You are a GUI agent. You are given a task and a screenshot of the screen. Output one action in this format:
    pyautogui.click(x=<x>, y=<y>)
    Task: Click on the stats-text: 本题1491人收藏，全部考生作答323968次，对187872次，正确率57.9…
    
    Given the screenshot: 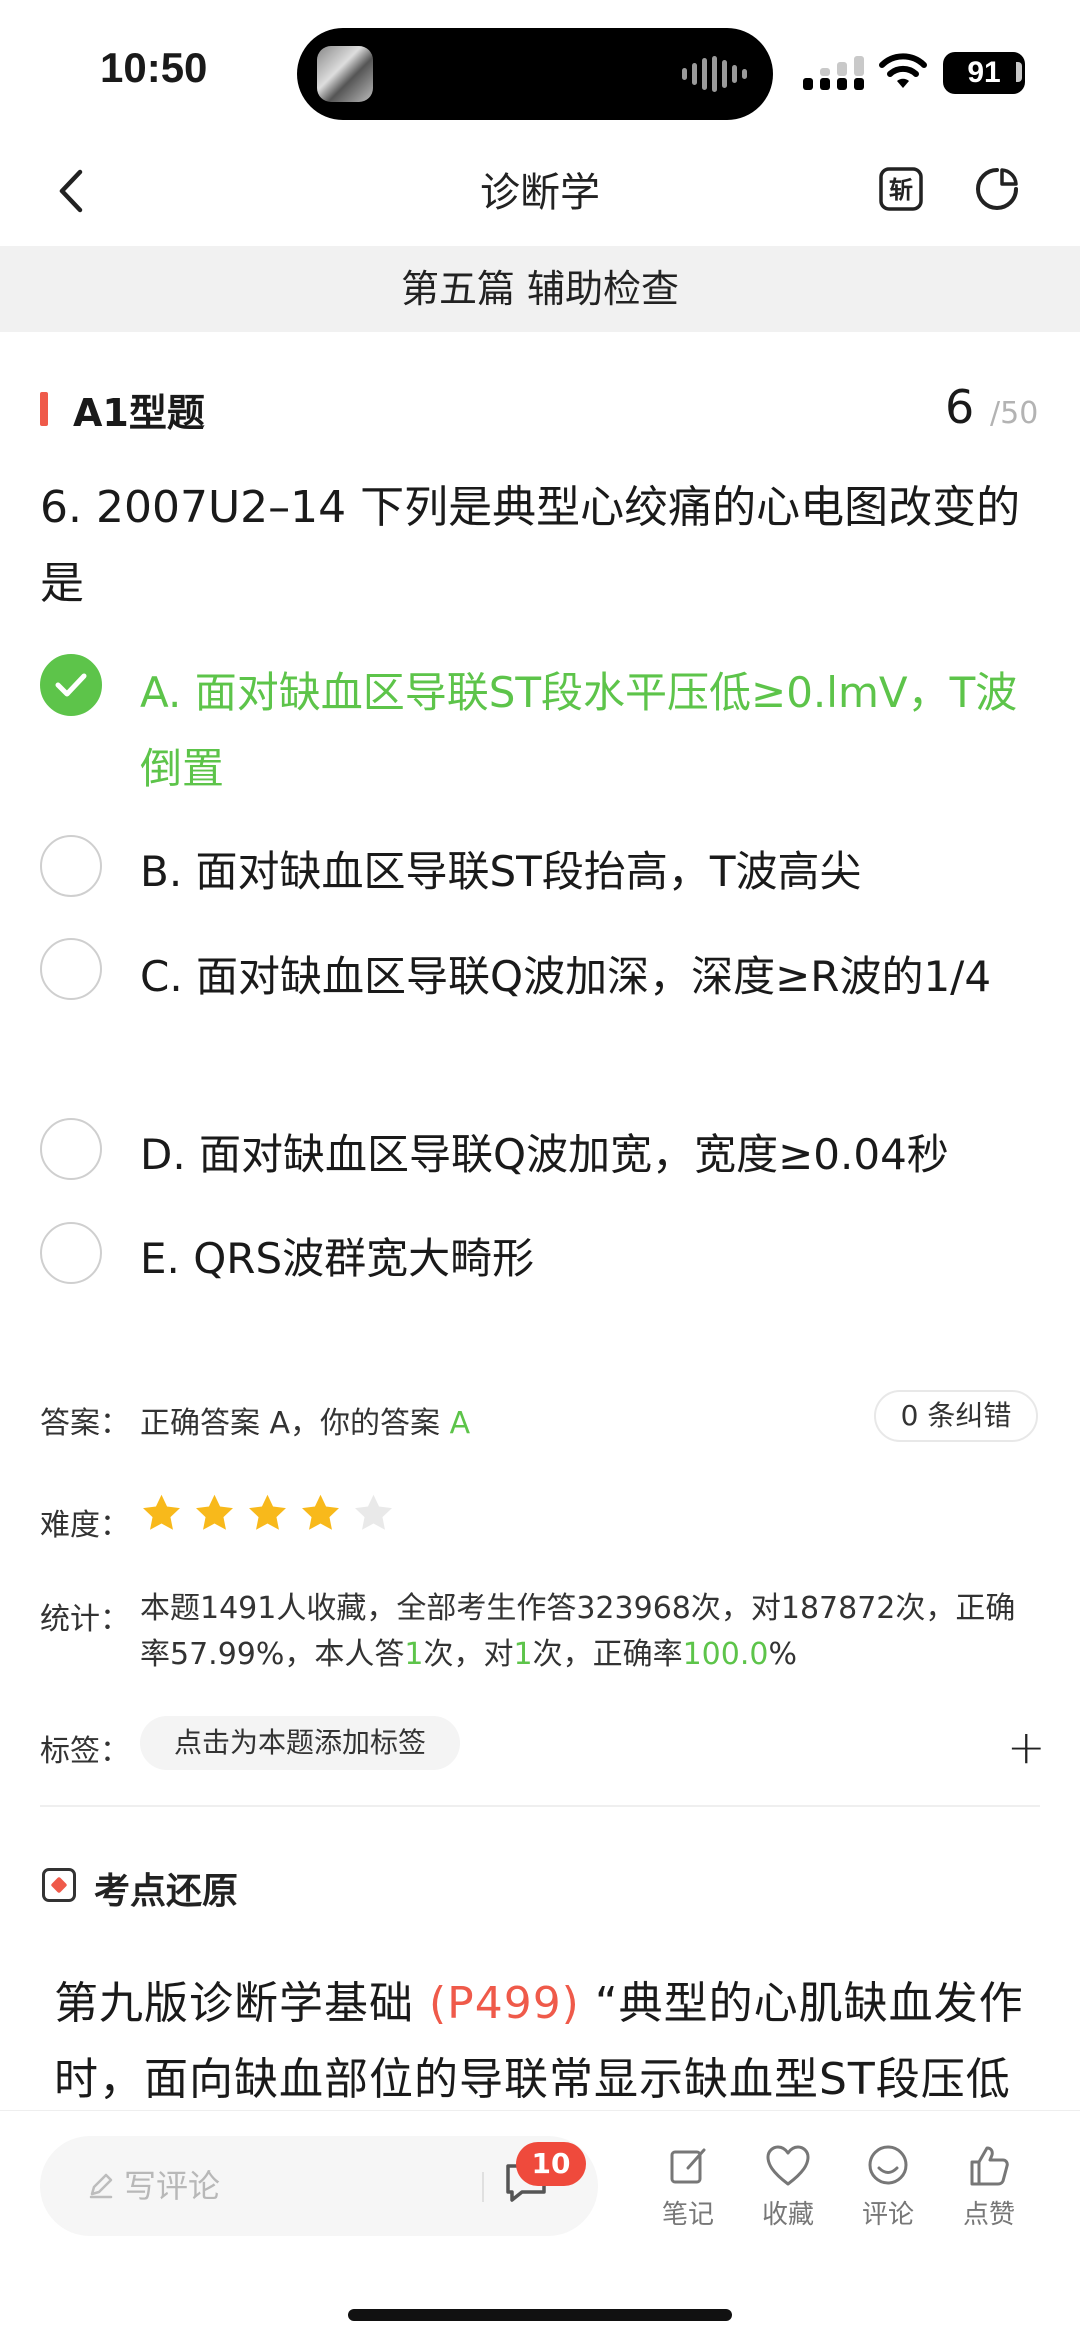 What is the action you would take?
    pyautogui.click(x=590, y=1632)
    